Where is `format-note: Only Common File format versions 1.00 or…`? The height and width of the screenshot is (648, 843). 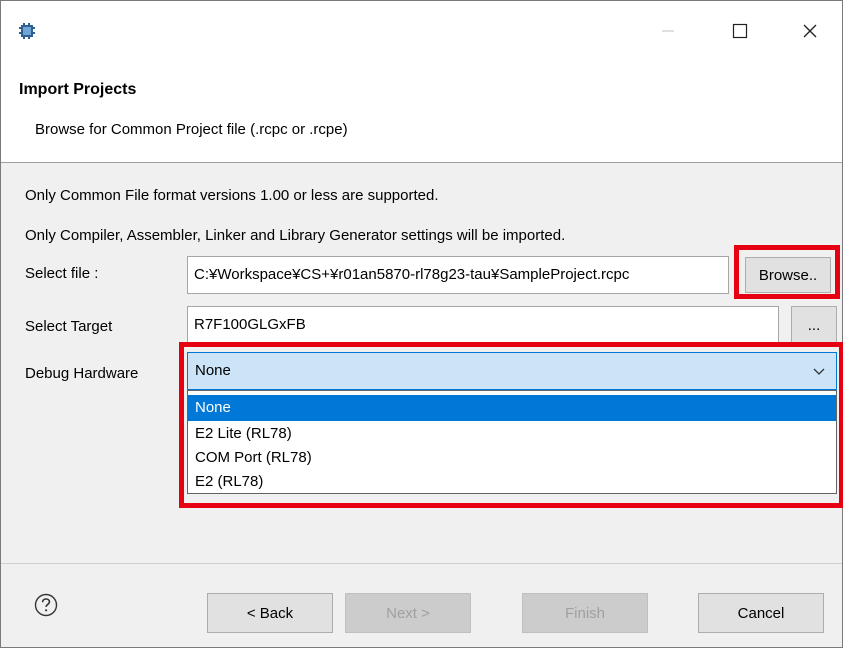 format-note: Only Common File format versions 1.00 or… is located at coordinates (232, 195).